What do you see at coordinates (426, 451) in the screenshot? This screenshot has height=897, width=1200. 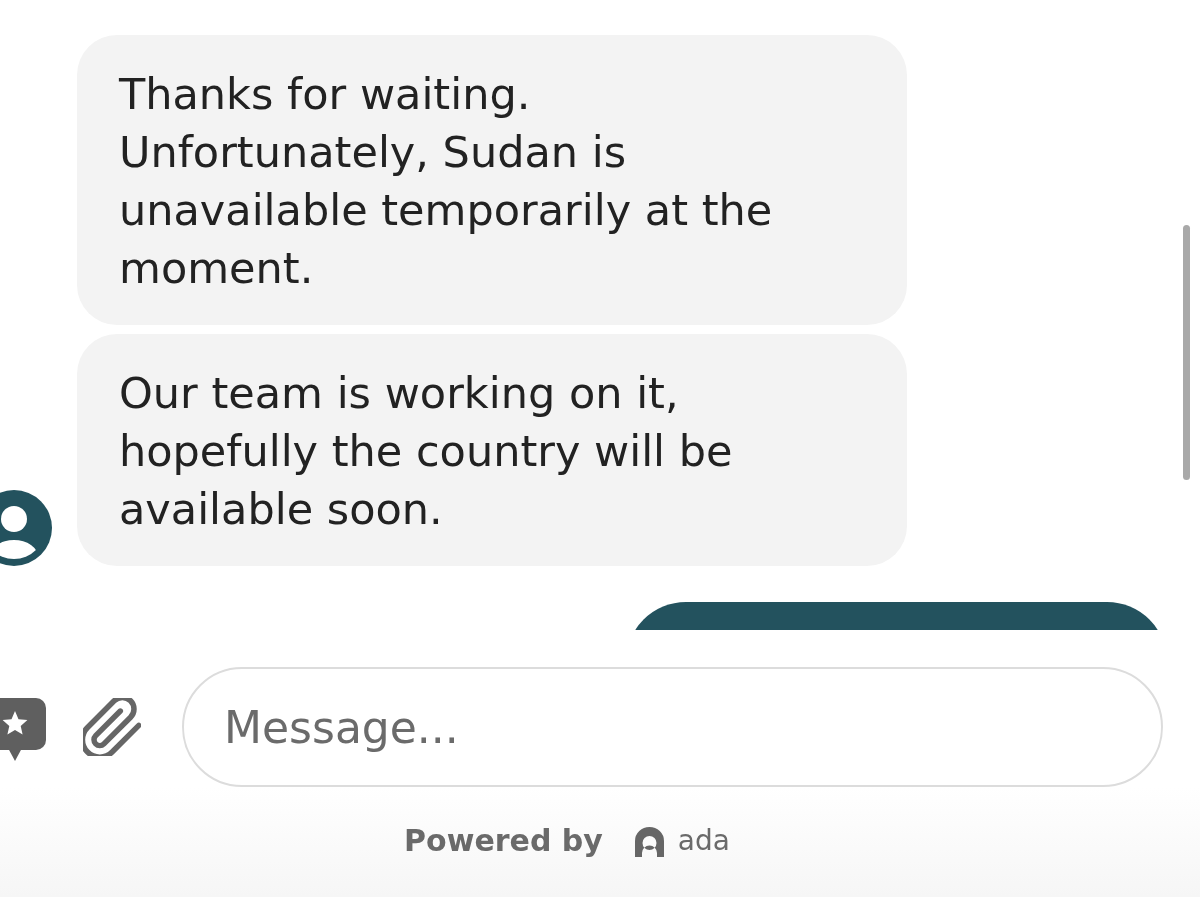 I see `message-text: Our team is working on it, hopefully the country will be available soon.` at bounding box center [426, 451].